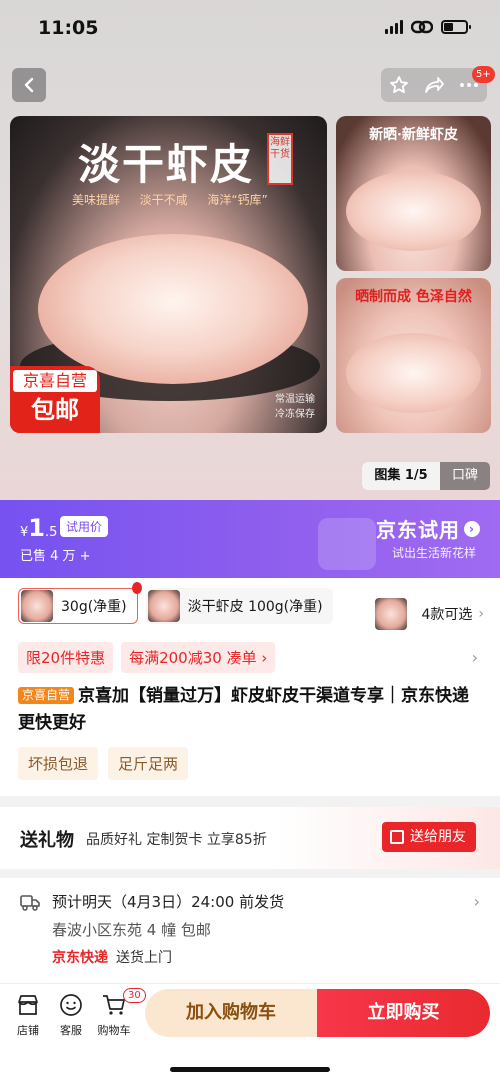 Image resolution: width=500 pixels, height=1082 pixels. I want to click on favorite-button, so click(399, 85).